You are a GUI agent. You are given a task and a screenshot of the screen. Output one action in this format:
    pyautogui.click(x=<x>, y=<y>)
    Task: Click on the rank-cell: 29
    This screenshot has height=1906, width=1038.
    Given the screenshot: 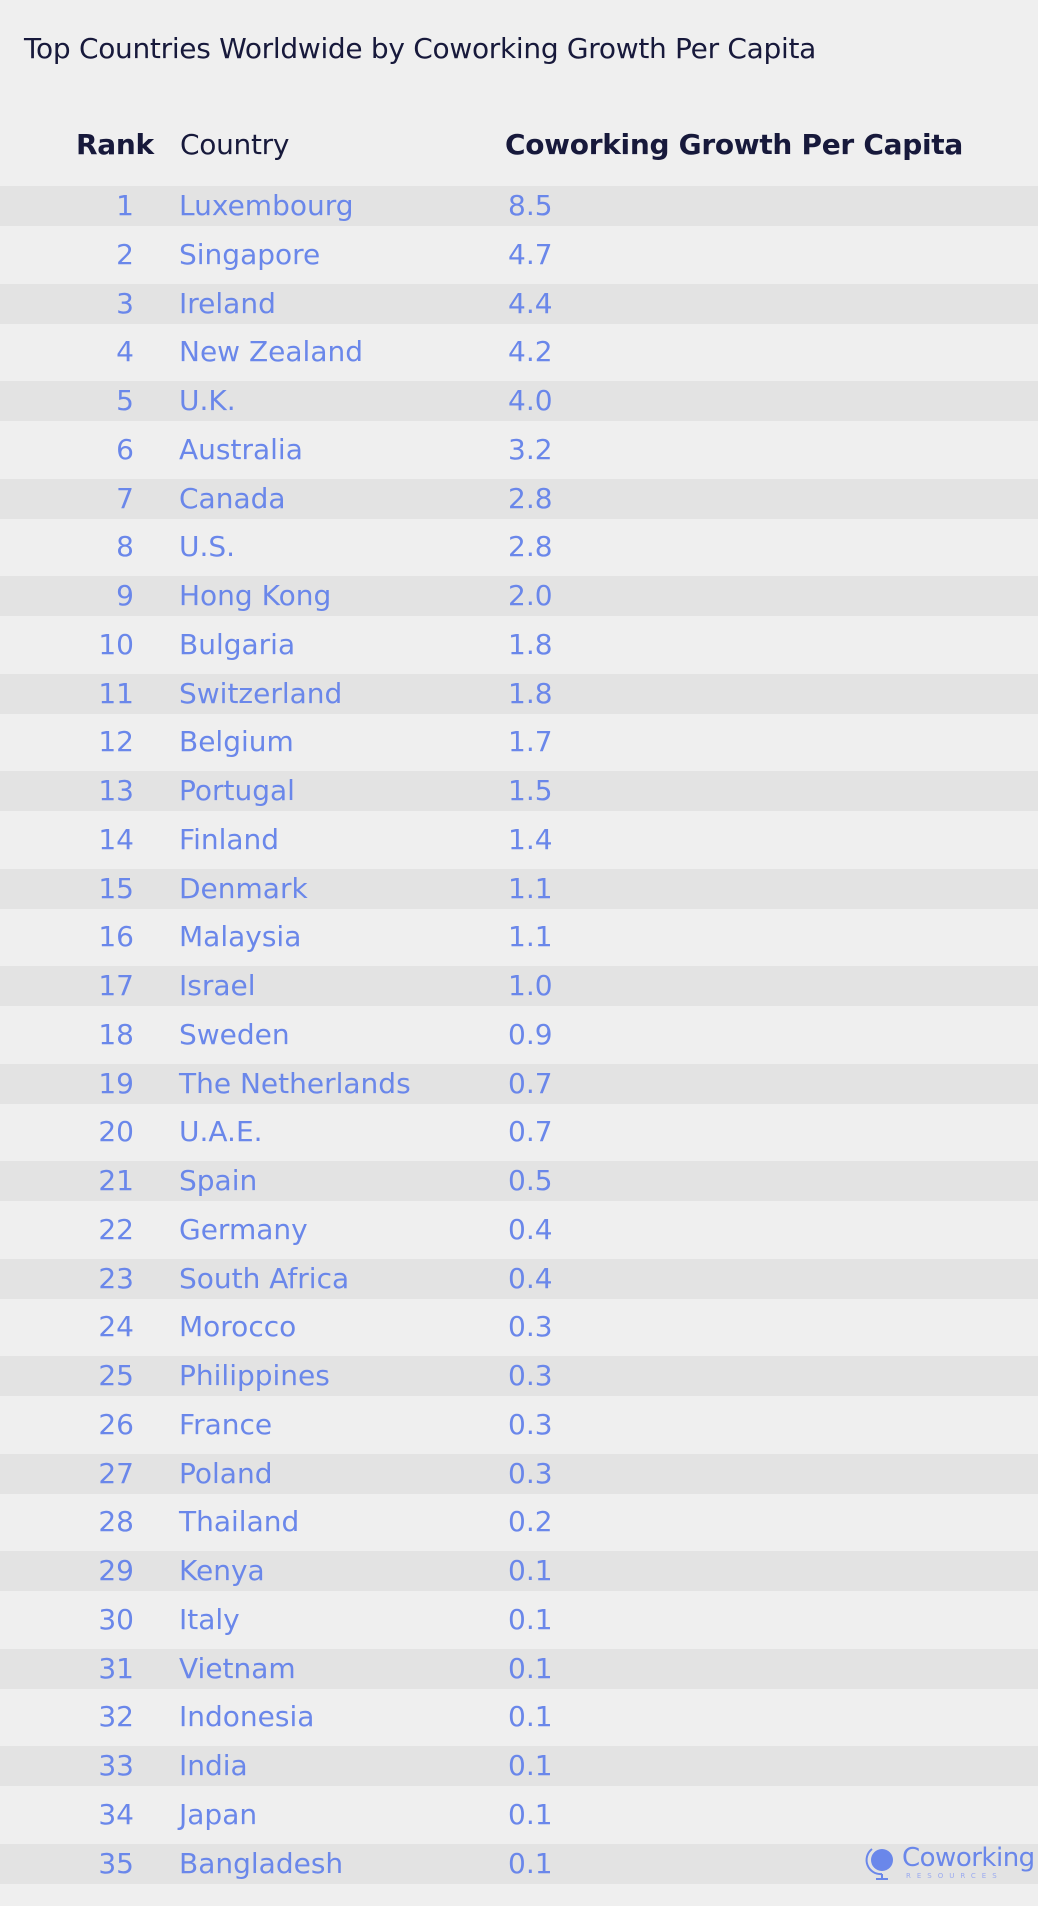 What is the action you would take?
    pyautogui.click(x=116, y=1570)
    